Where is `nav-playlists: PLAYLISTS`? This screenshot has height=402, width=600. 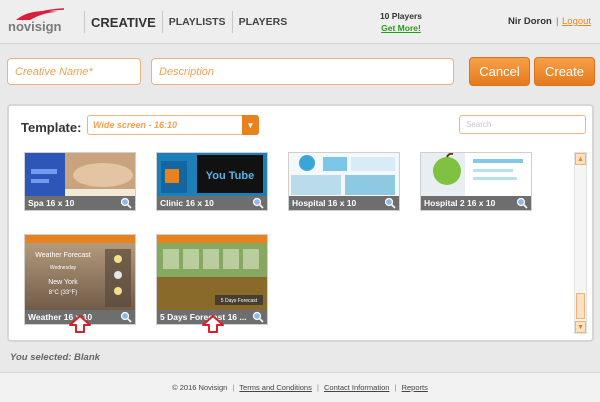
nav-playlists: PLAYLISTS is located at coordinates (196, 22).